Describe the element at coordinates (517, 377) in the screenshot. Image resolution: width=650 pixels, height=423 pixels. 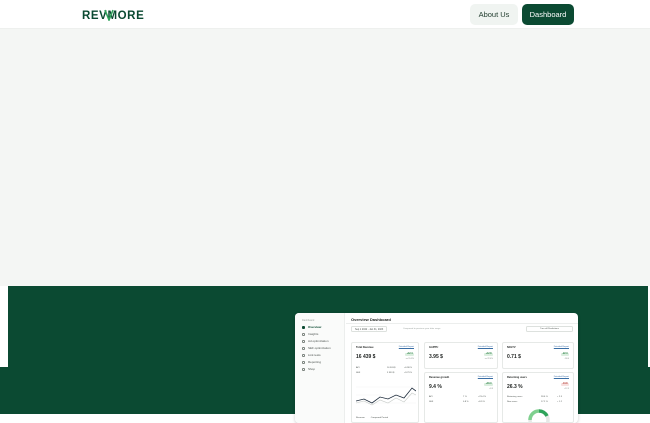
I see `card-title: Returning users` at that location.